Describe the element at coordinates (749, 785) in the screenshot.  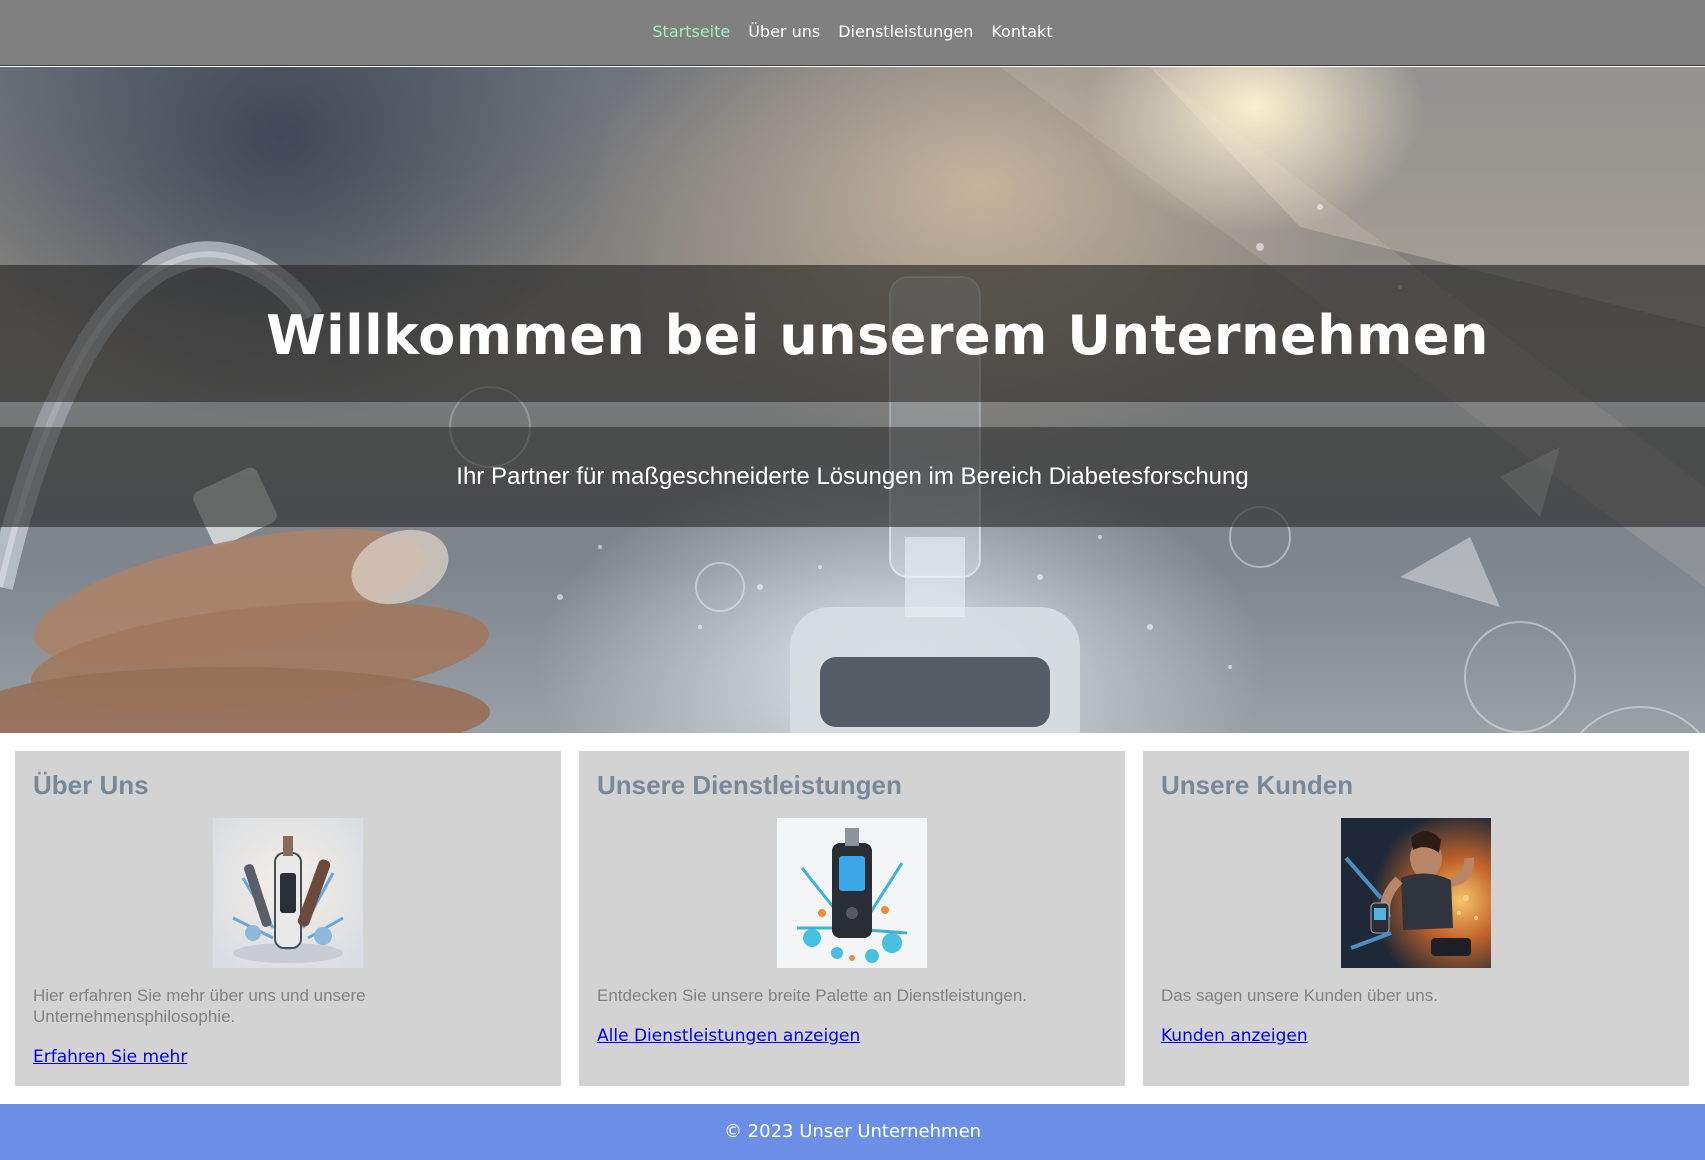
I see `card-title: Unsere Dienstleistungen` at that location.